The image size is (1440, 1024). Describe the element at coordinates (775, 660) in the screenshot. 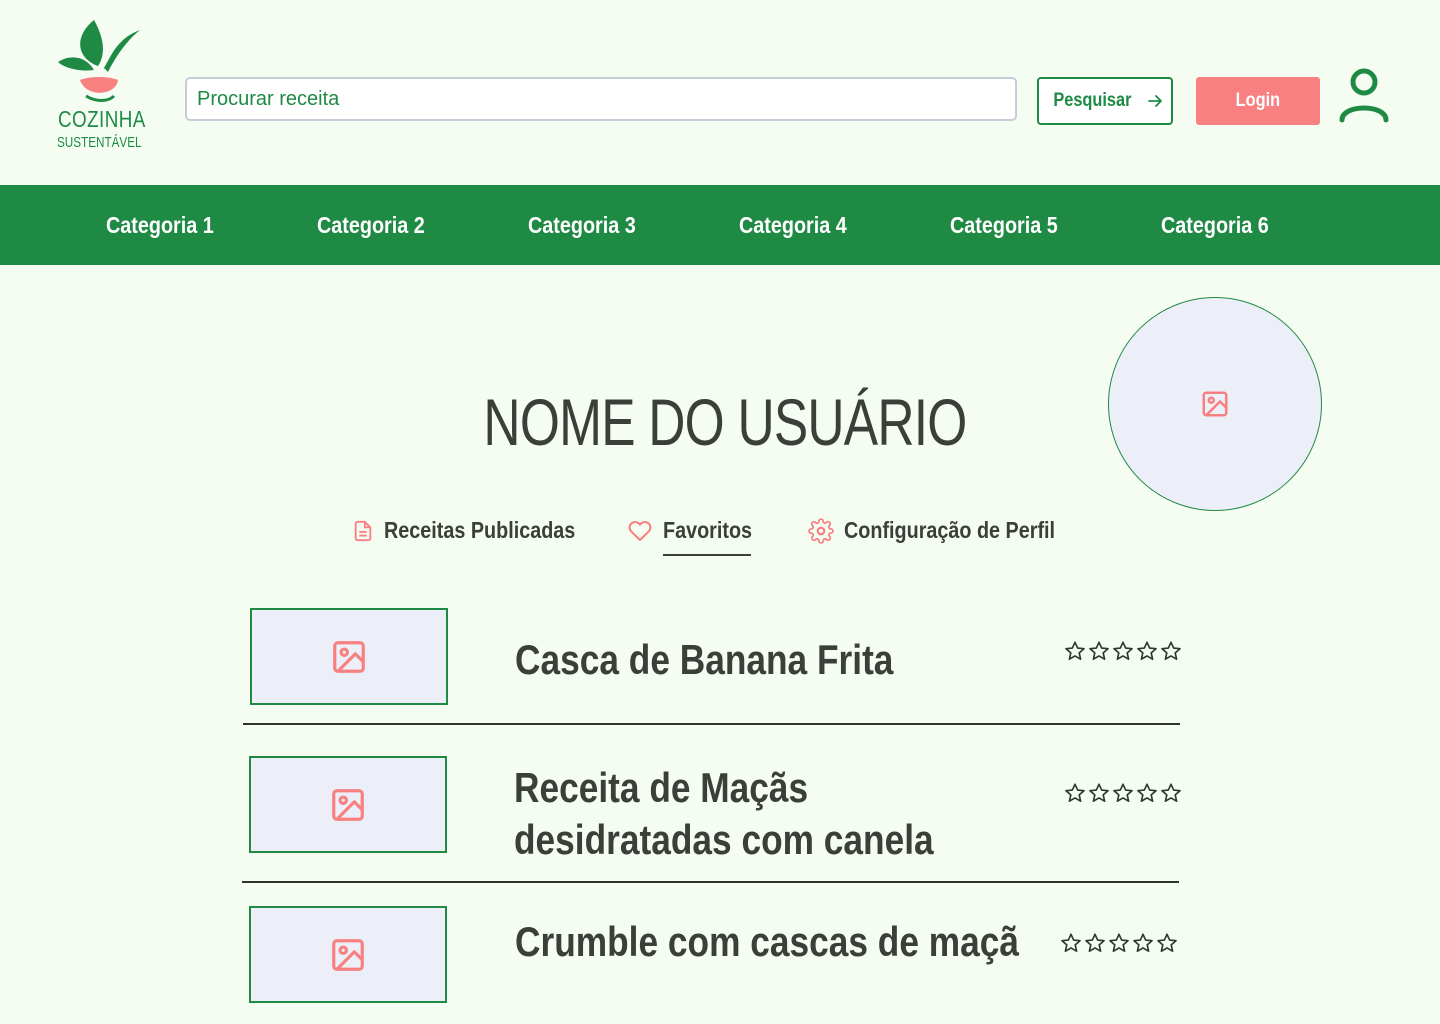

I see `recipe-title: Casca de Banana Frita` at that location.